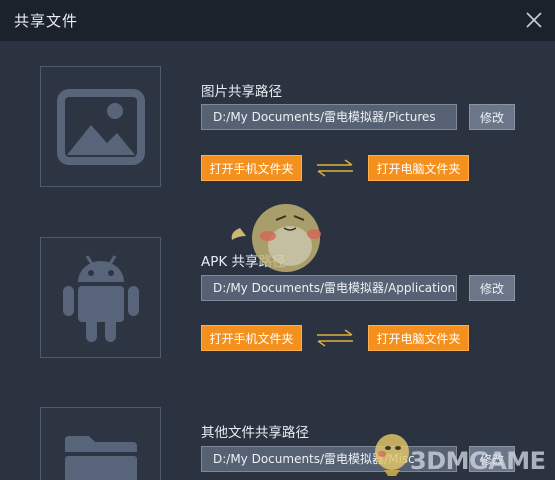 This screenshot has width=555, height=480. Describe the element at coordinates (335, 288) in the screenshot. I see `apk-path-value: D:/My Documents/雷电模拟器/Applications` at that location.